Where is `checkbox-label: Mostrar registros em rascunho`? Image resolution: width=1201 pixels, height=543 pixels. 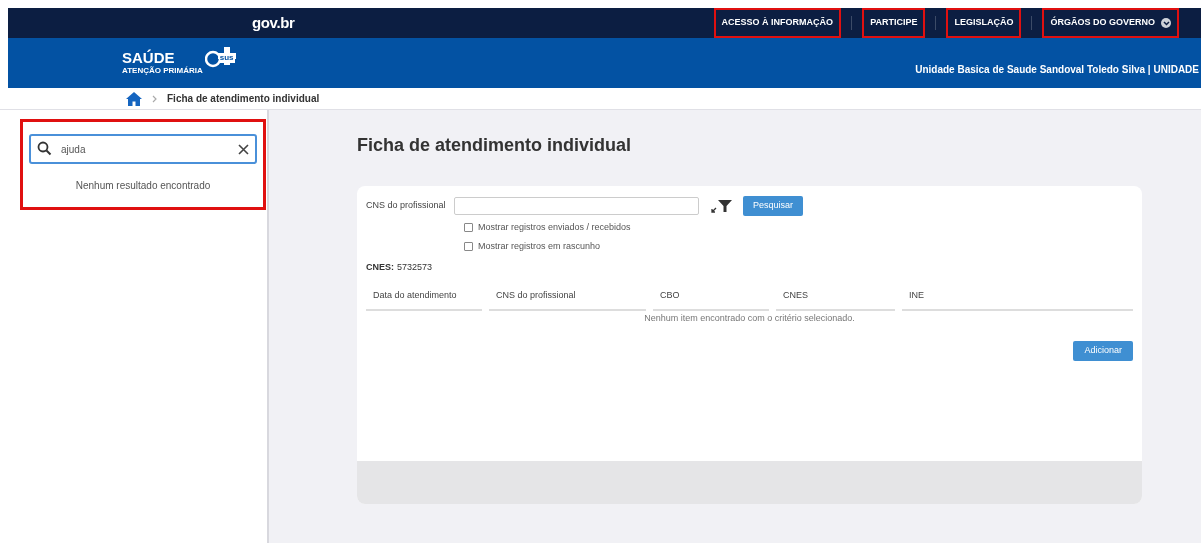
checkbox-label: Mostrar registros em rascunho is located at coordinates (539, 246).